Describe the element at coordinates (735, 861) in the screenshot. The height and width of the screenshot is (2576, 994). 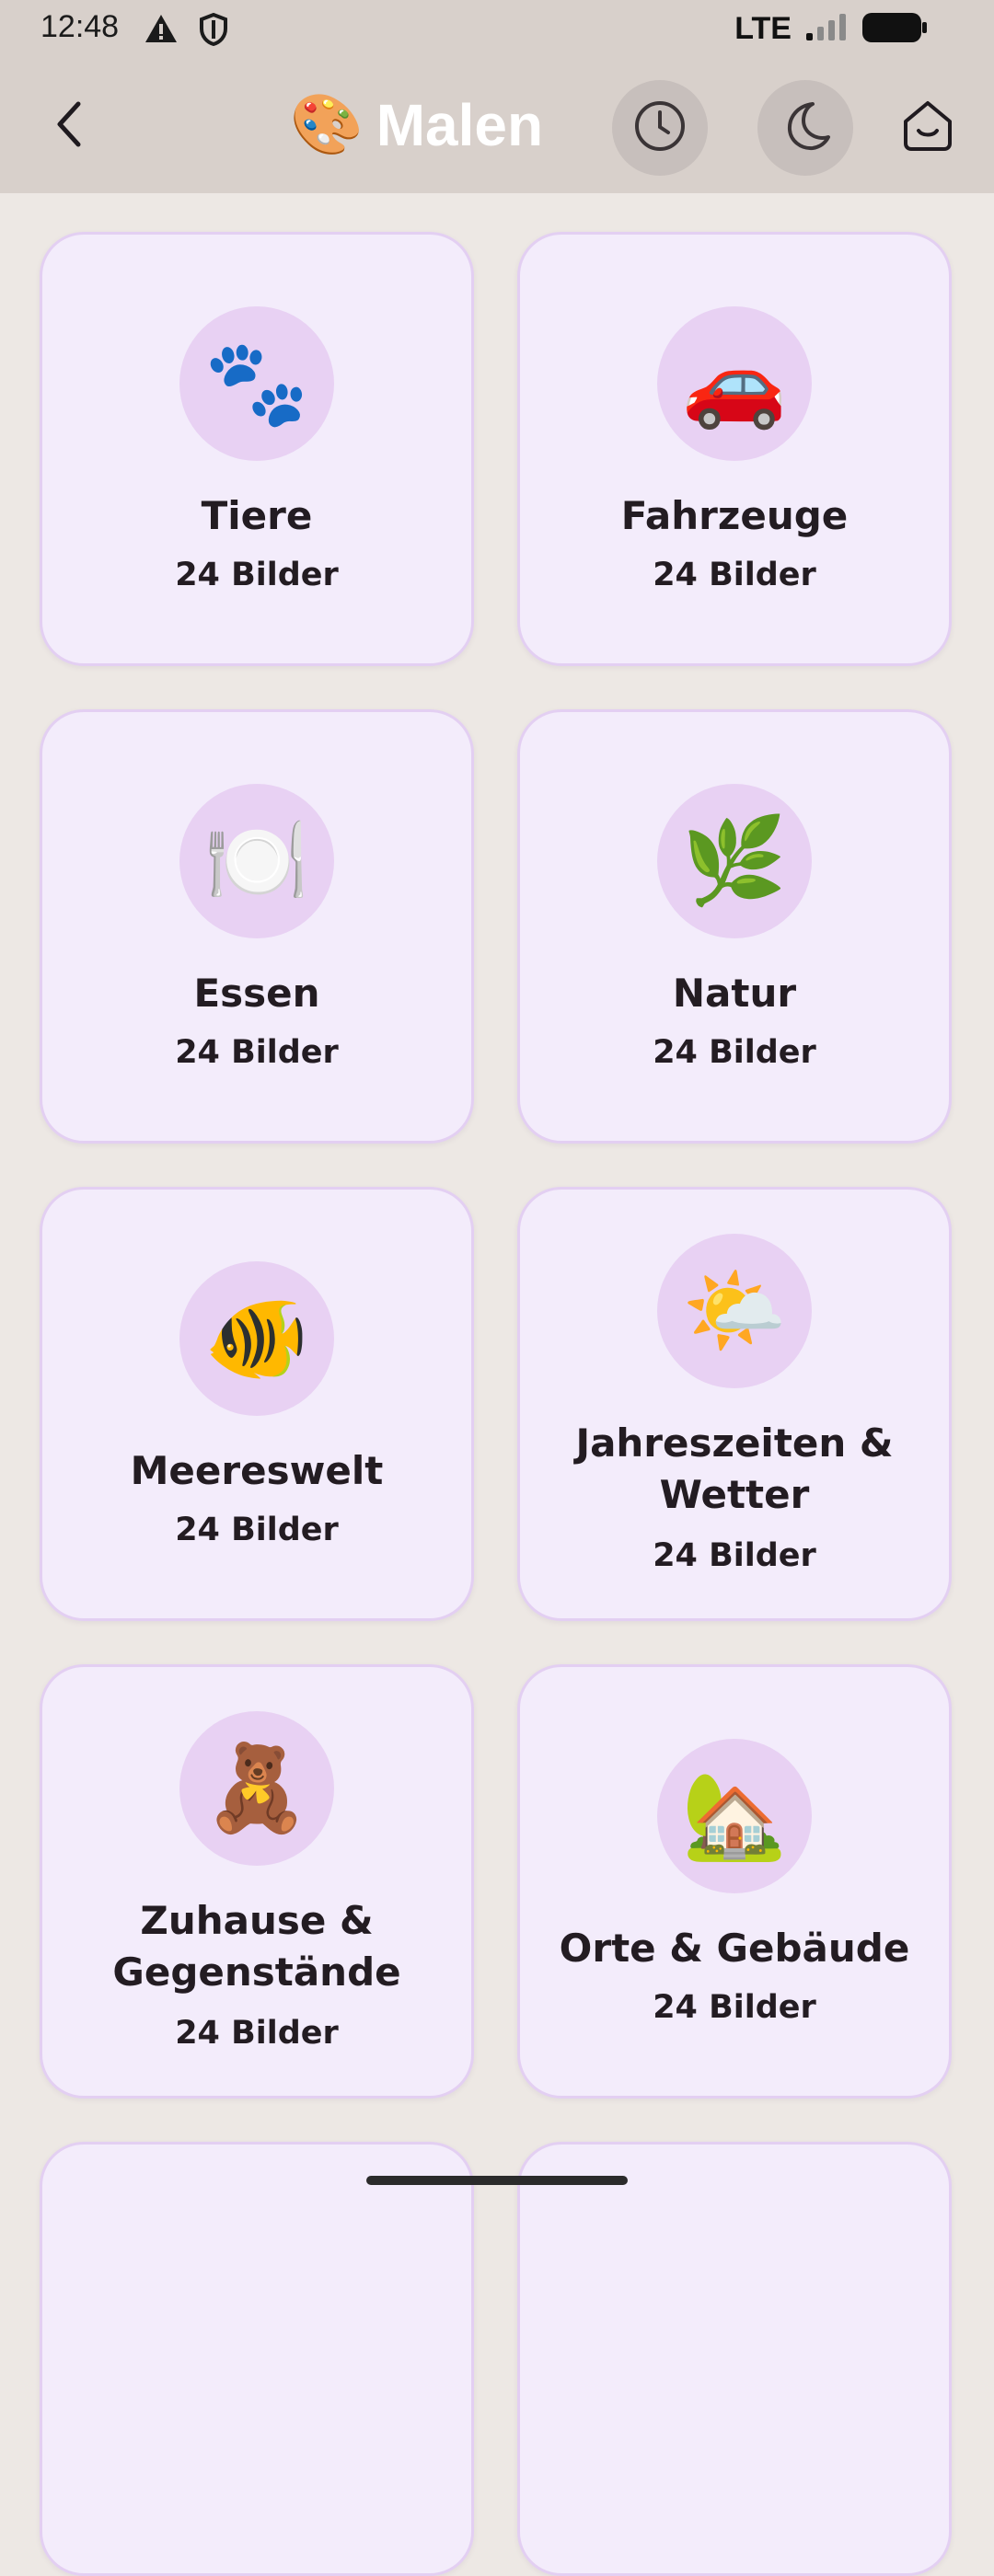
I see `herb-icon: 🌿` at that location.